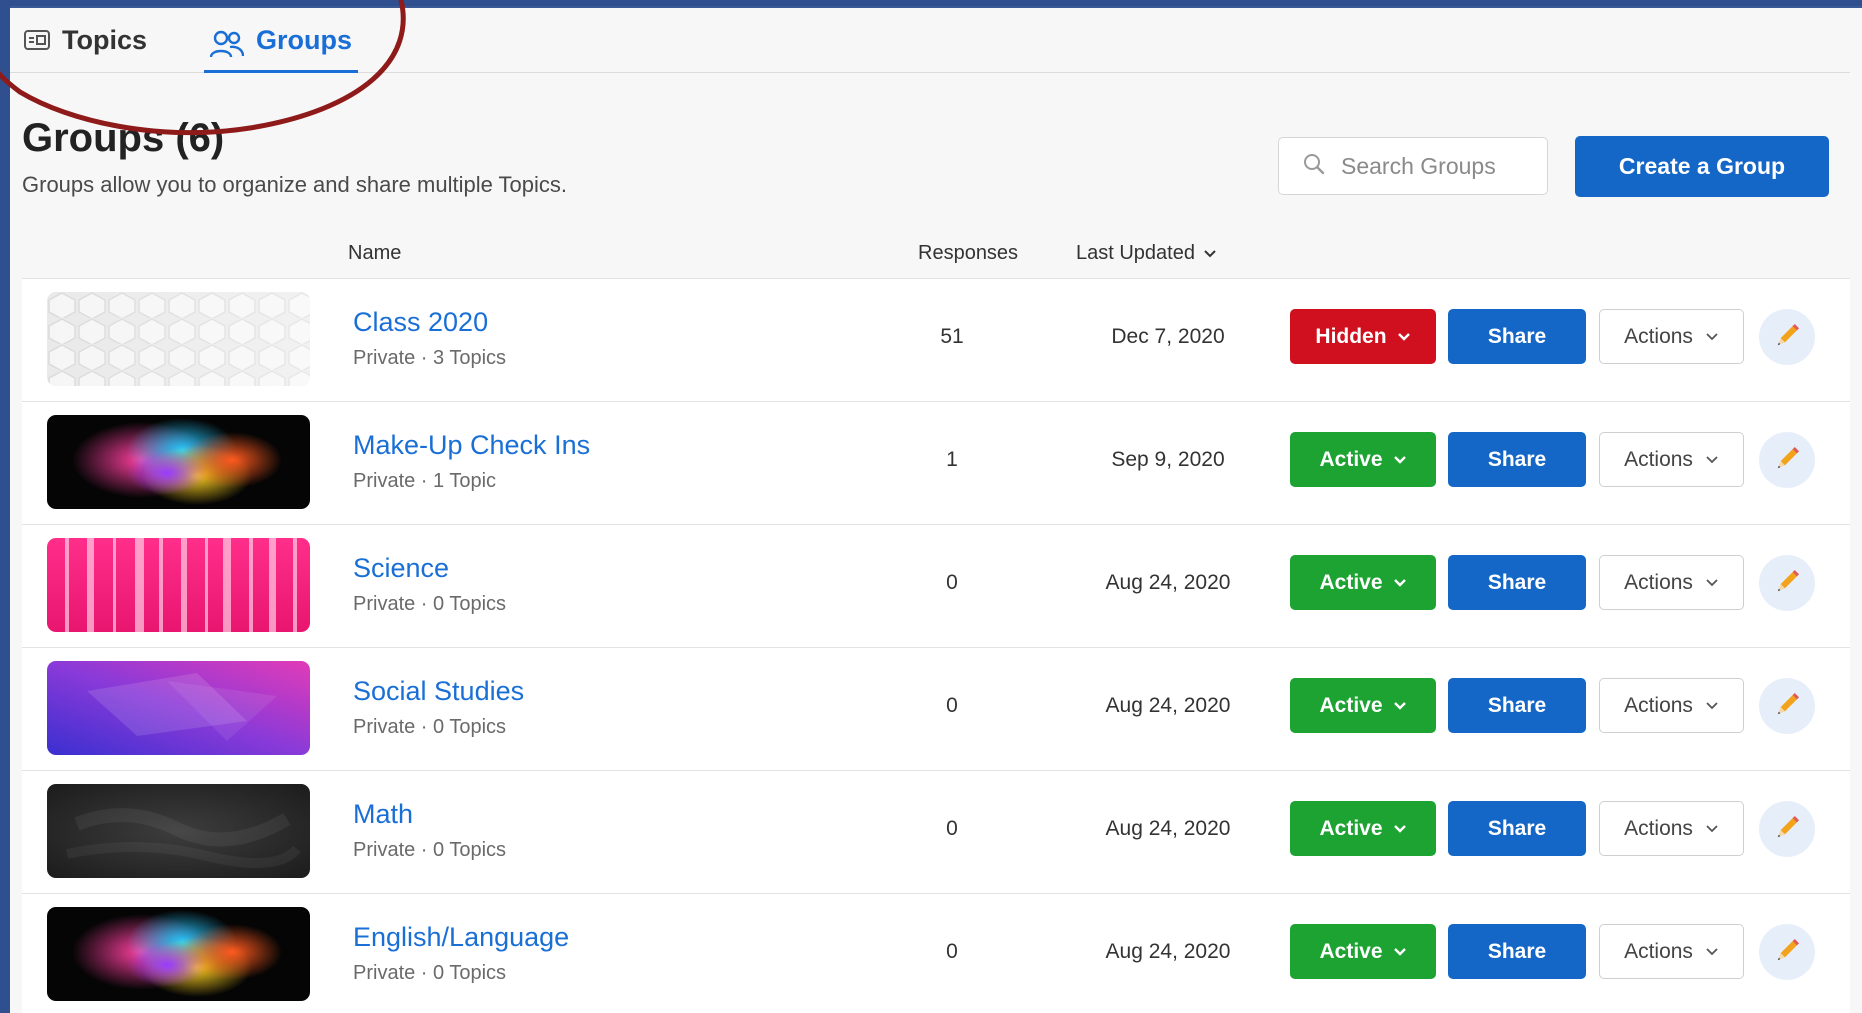 The image size is (1862, 1013). I want to click on group-thumbnail-white-hexagons, so click(178, 339).